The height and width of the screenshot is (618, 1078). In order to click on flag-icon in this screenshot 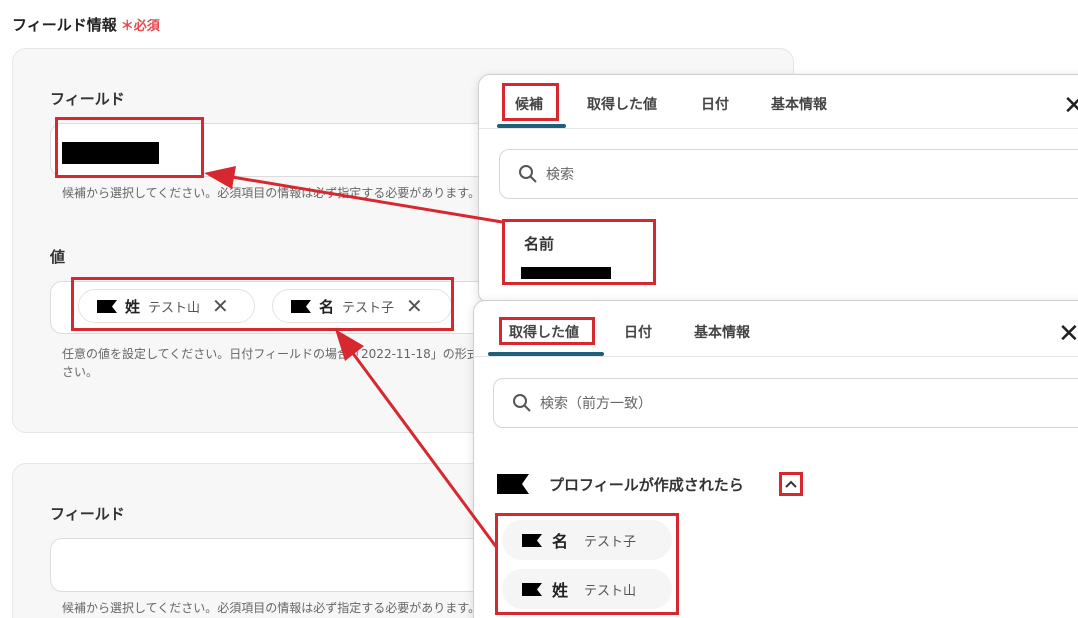, I will do `click(513, 484)`.